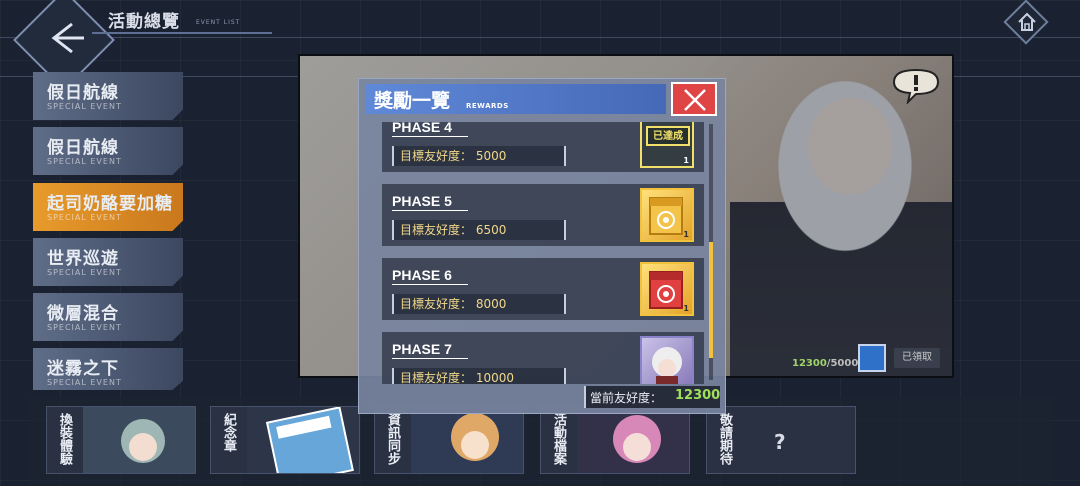  Describe the element at coordinates (543, 215) in the screenshot. I see `reward-row-phase-5: PHASE 5 目標友好度： 6500 1` at that location.